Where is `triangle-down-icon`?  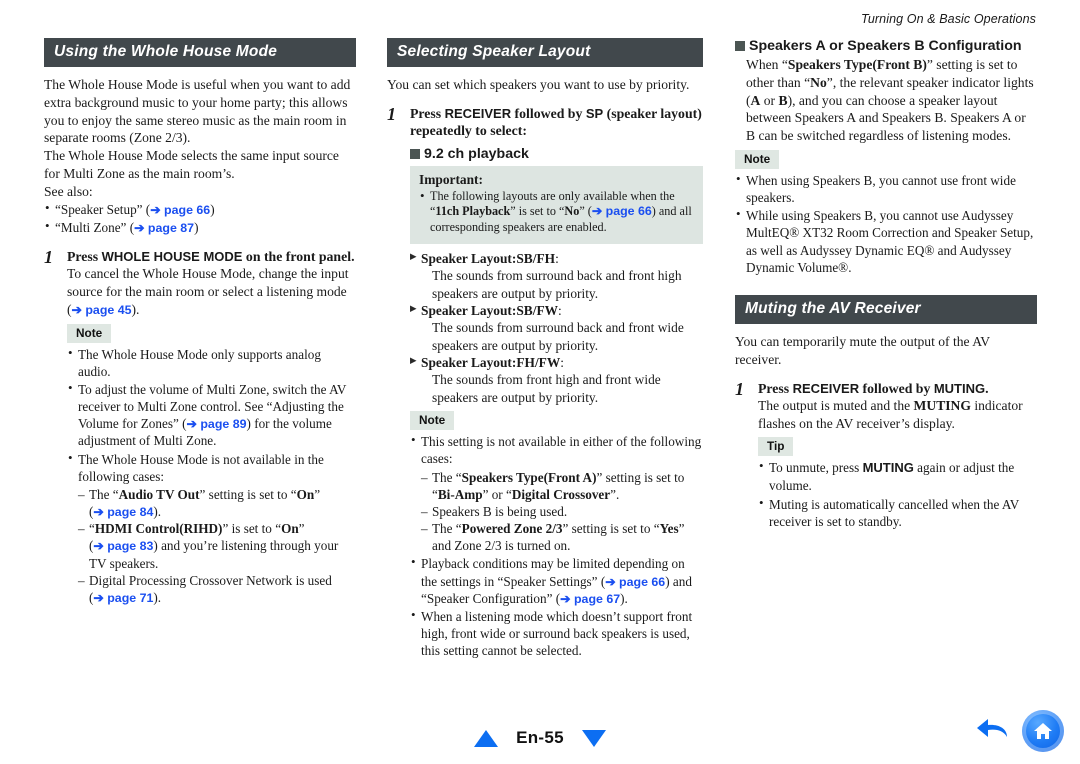 triangle-down-icon is located at coordinates (593, 738).